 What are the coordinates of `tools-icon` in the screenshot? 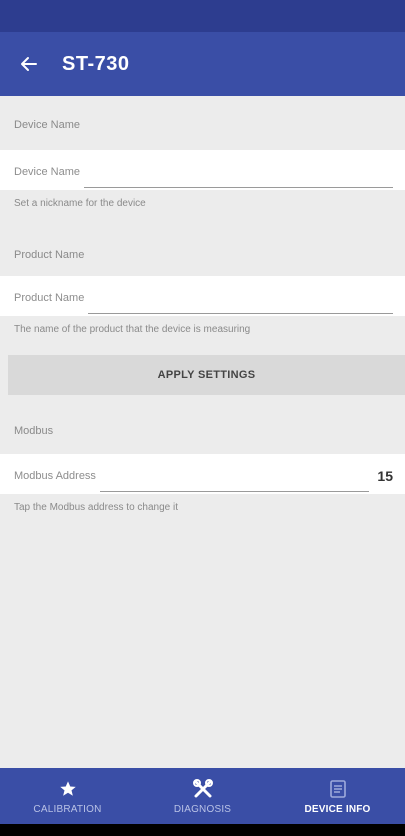 It's located at (202, 789).